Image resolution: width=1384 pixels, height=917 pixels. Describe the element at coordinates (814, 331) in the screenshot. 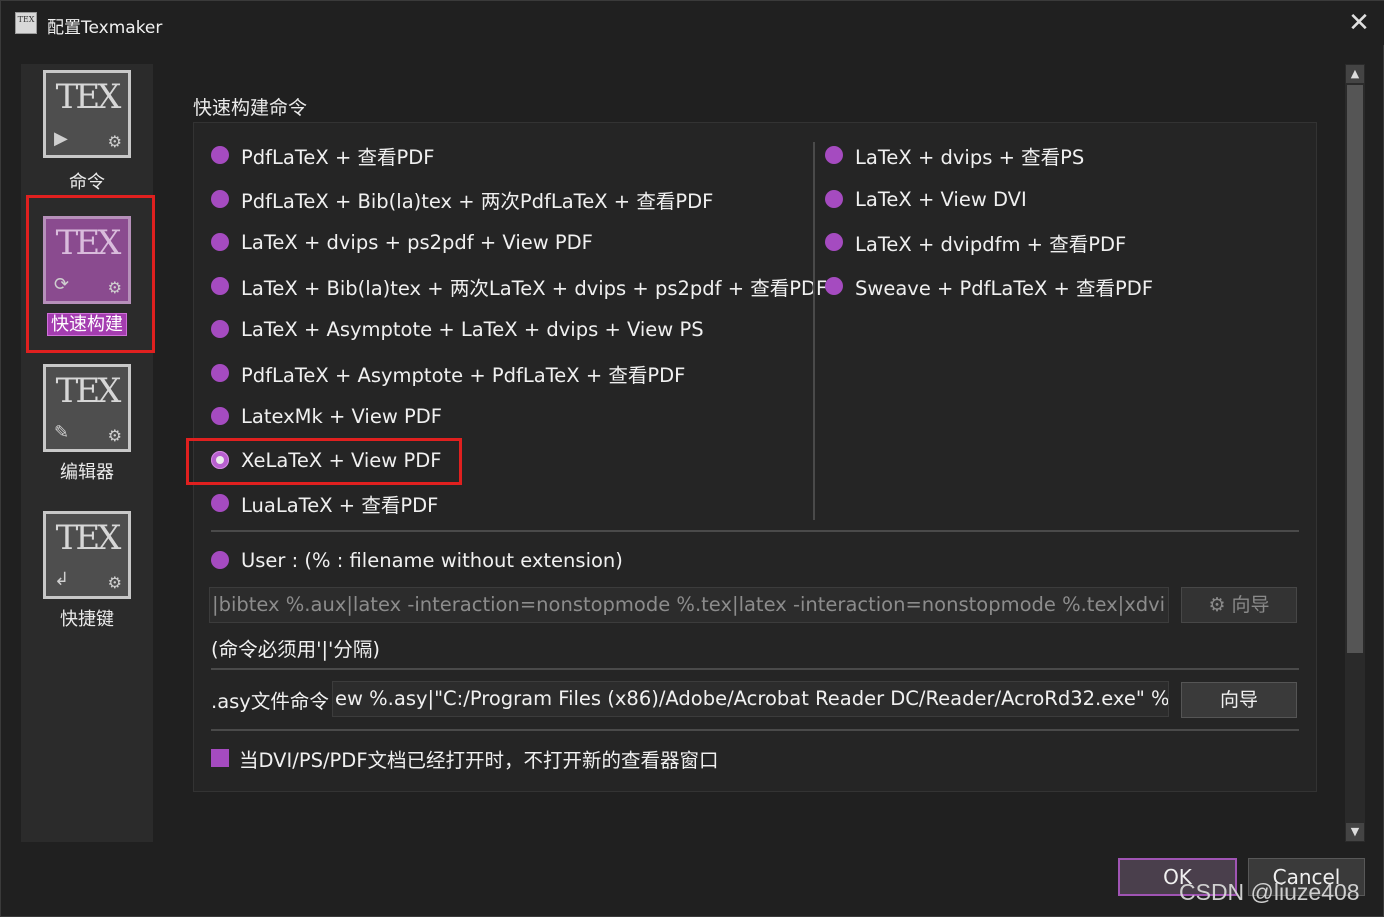

I see `column-divider` at that location.